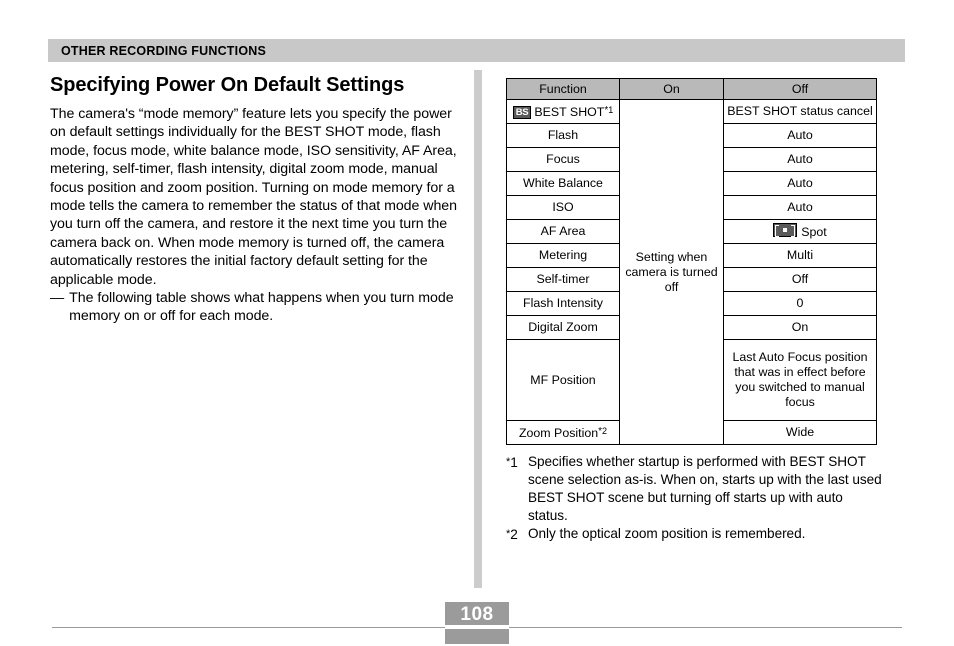 The width and height of the screenshot is (954, 646). Describe the element at coordinates (563, 255) in the screenshot. I see `cell-function-metering: Metering` at that location.